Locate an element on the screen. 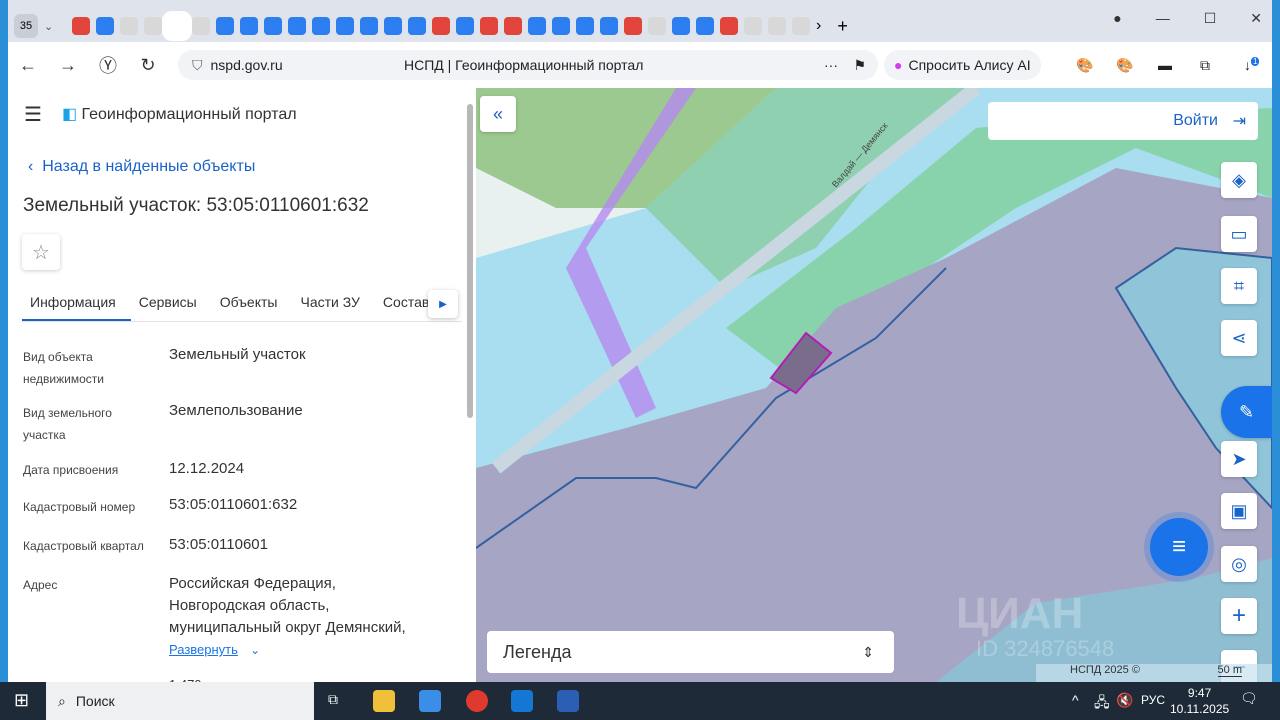  maximize-button: ☐ is located at coordinates (1210, 18).